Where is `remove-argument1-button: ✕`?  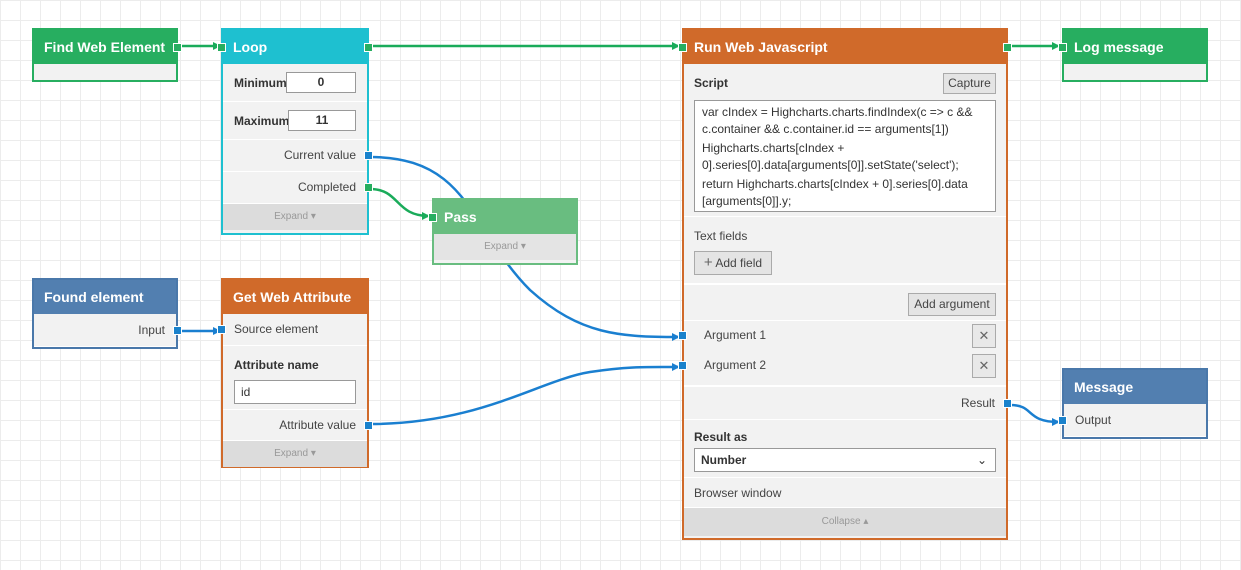 remove-argument1-button: ✕ is located at coordinates (984, 336).